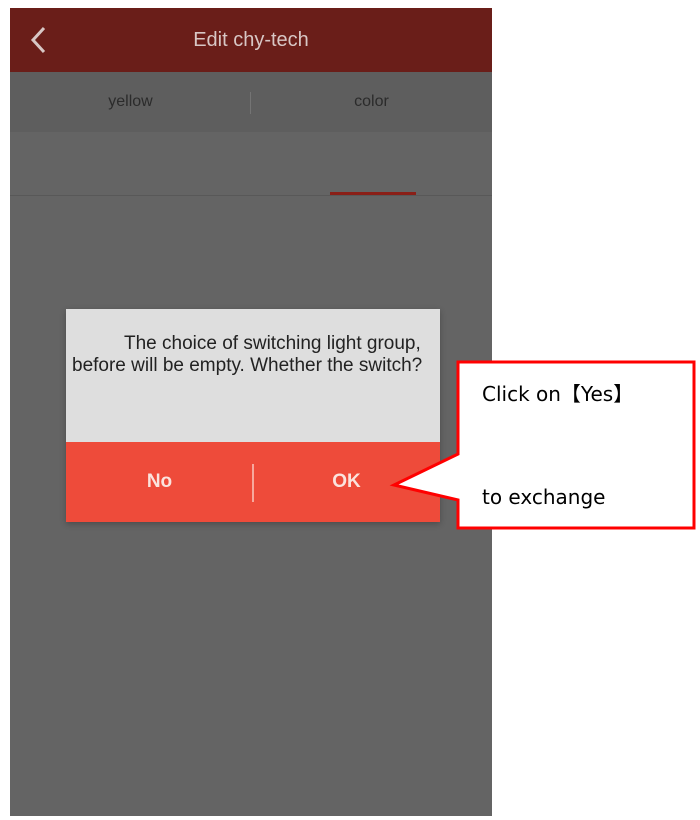 Image resolution: width=700 pixels, height=820 pixels. I want to click on callout-line-2: to exchange, so click(544, 497).